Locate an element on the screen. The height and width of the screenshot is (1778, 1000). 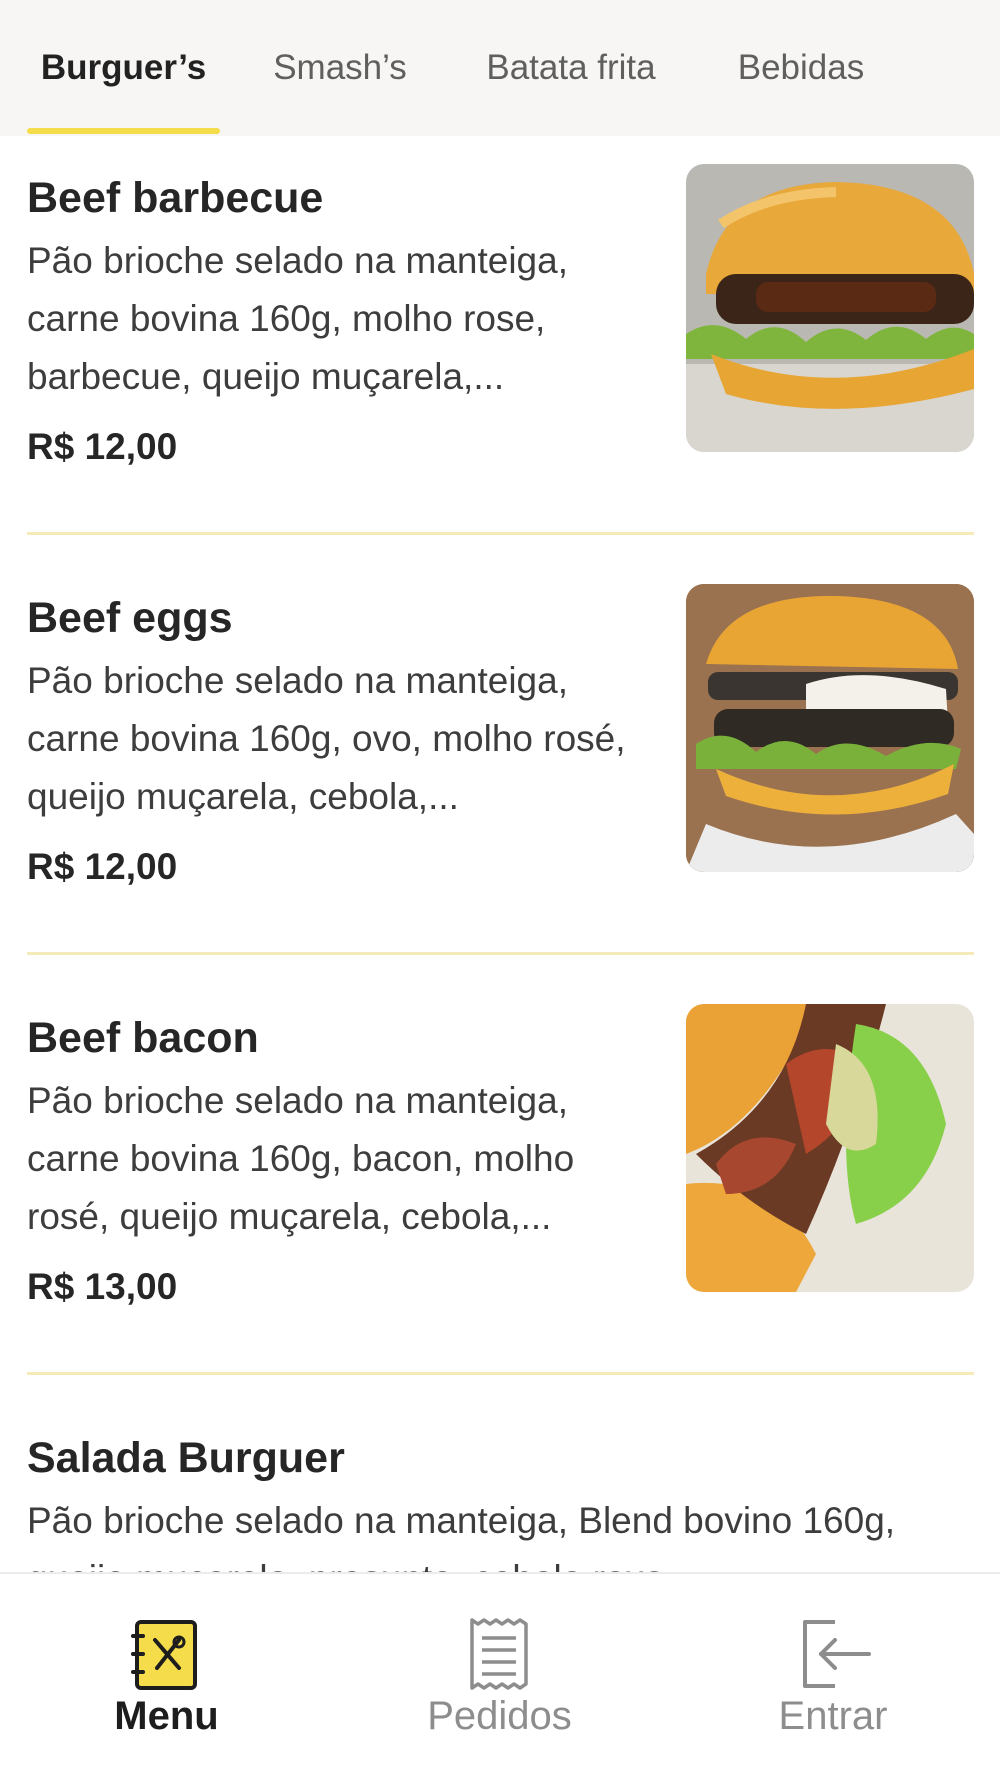
bottom-navigation: Menu Pedidos Entrar is located at coordinates (500, 1675).